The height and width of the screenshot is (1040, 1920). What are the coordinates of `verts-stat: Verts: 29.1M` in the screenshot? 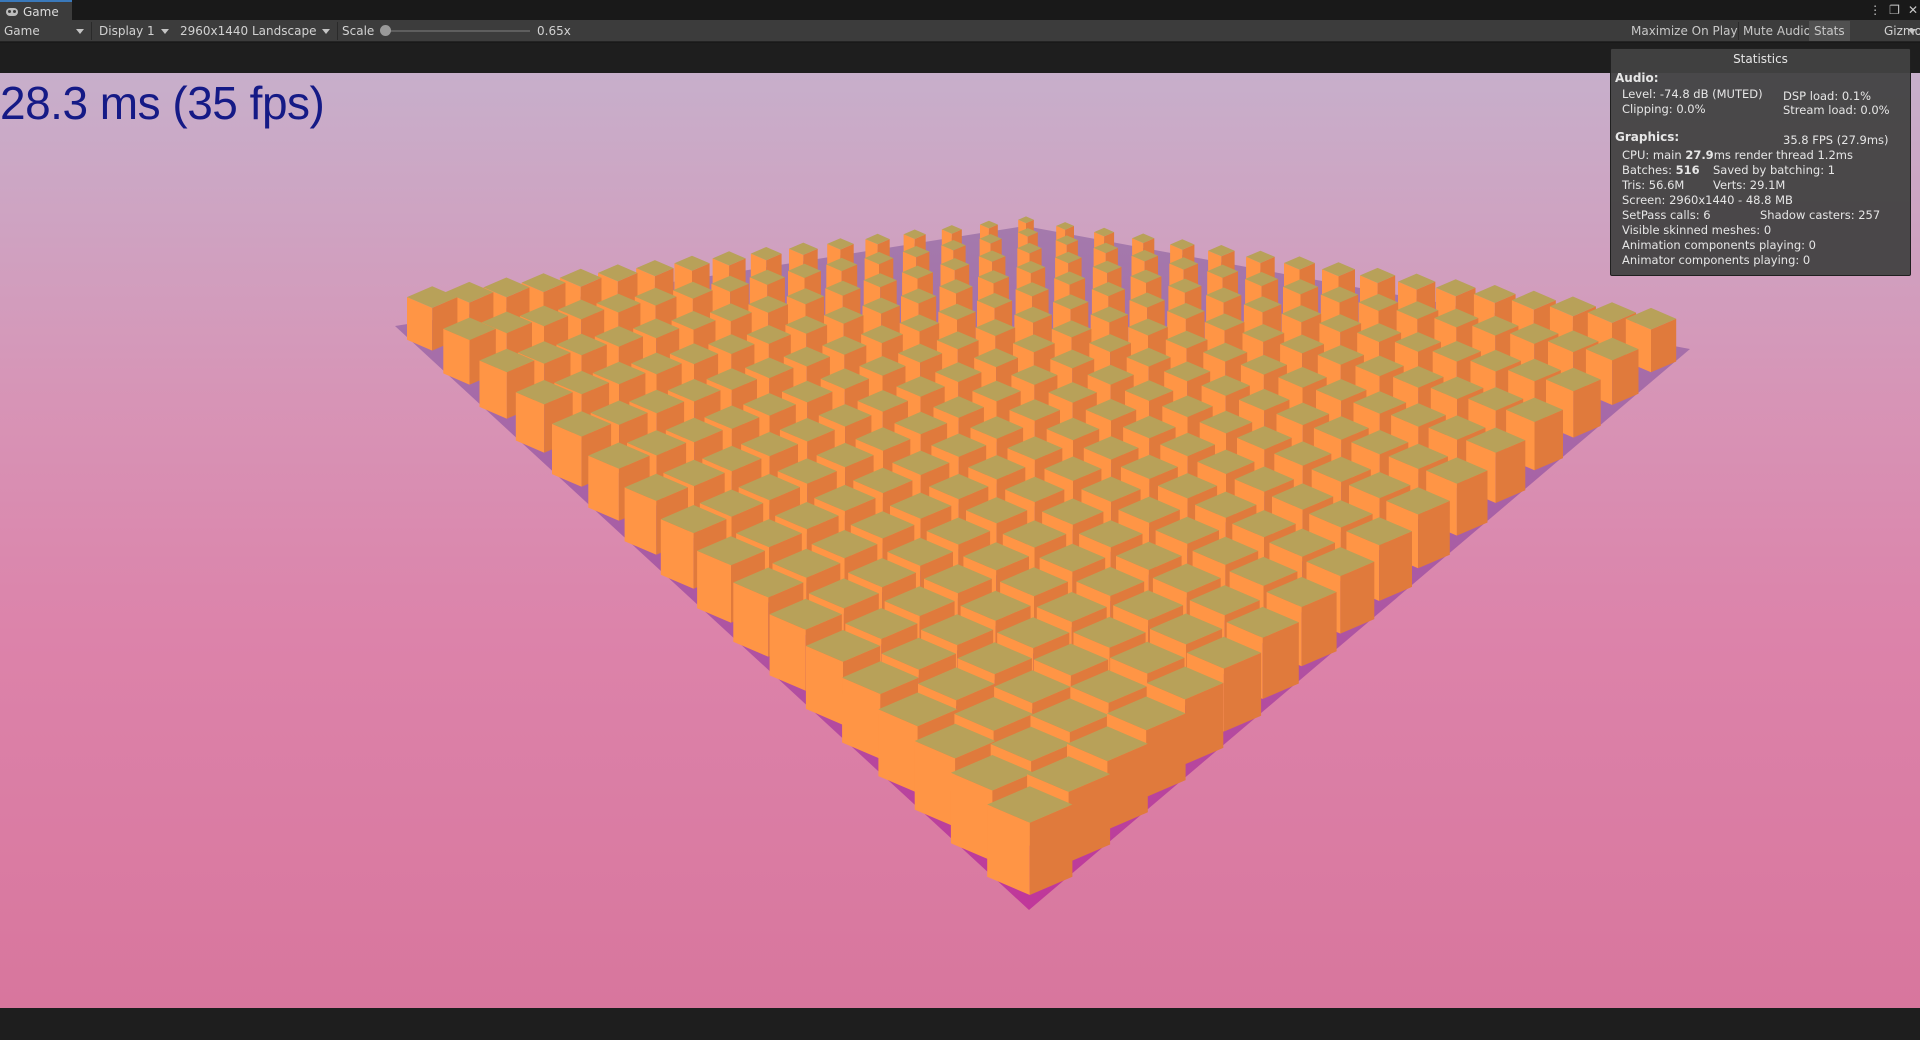 It's located at (1749, 185).